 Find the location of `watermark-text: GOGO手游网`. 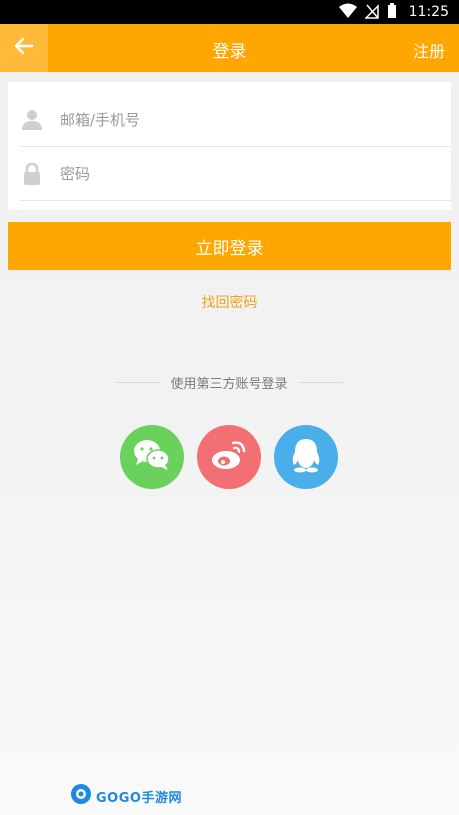

watermark-text: GOGO手游网 is located at coordinates (139, 798).